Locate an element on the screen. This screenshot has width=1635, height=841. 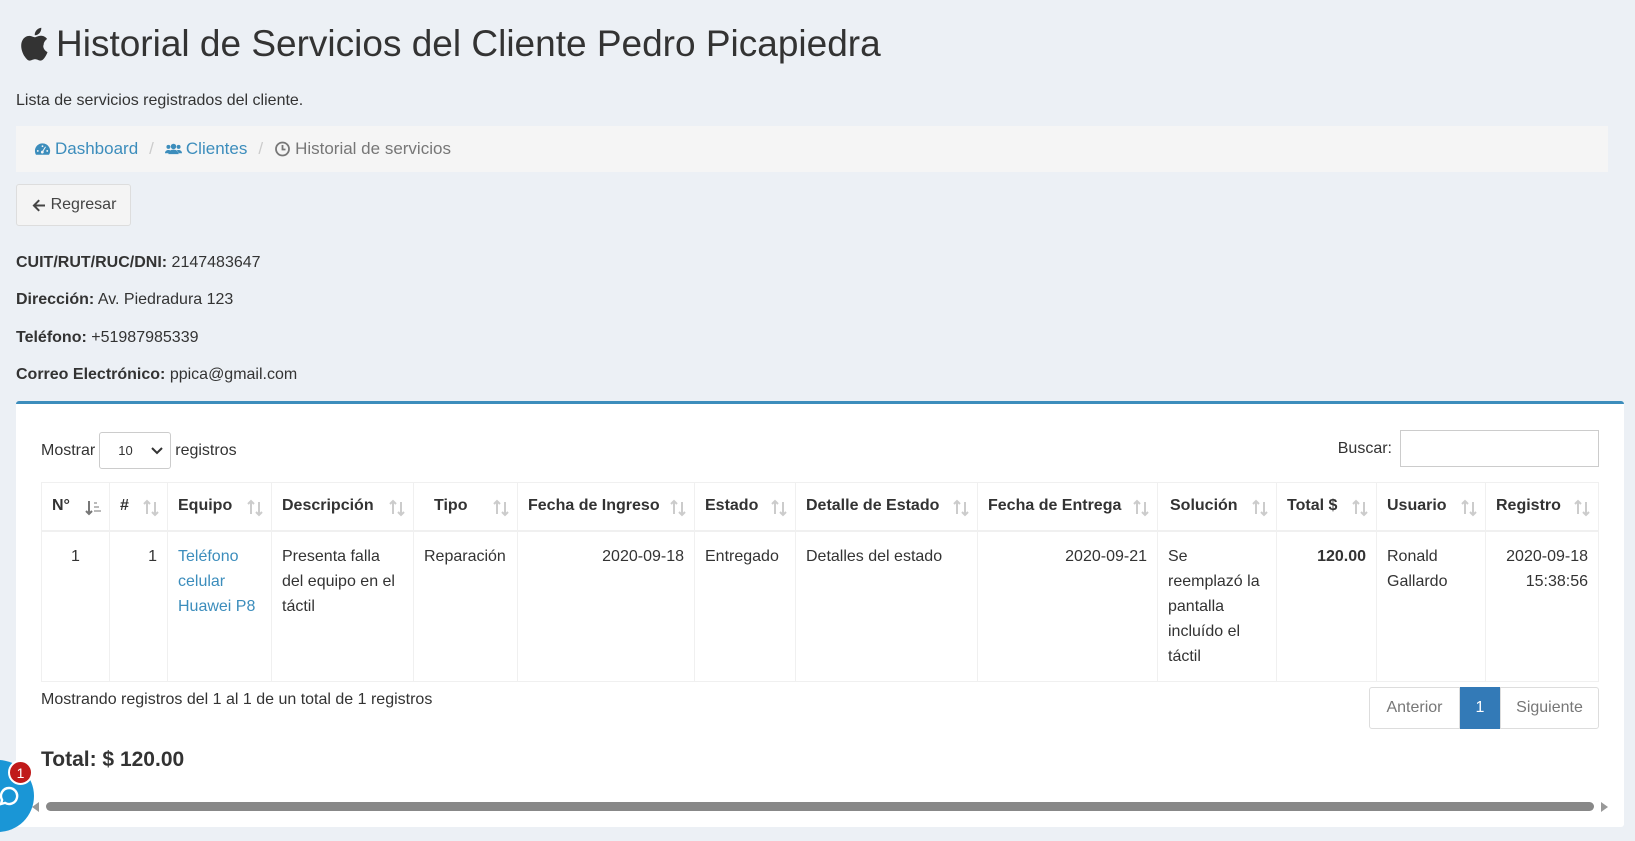
apple-icon is located at coordinates (34, 44).